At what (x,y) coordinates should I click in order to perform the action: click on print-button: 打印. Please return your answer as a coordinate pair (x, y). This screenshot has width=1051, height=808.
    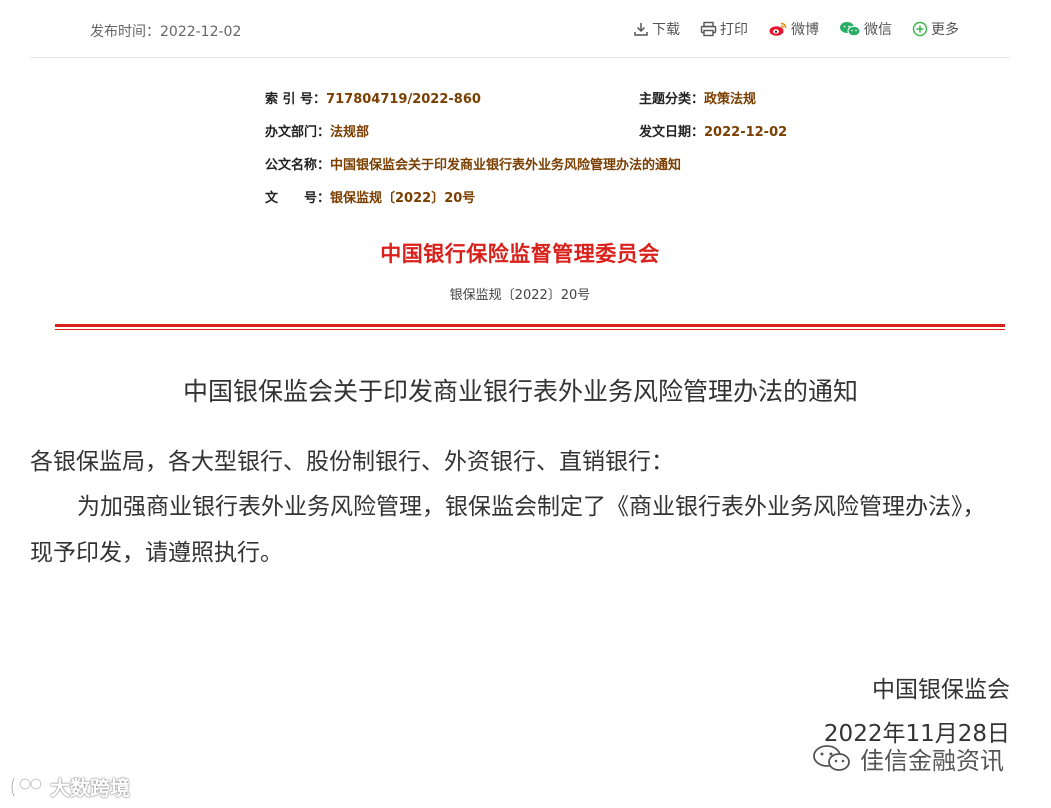
    Looking at the image, I should click on (724, 29).